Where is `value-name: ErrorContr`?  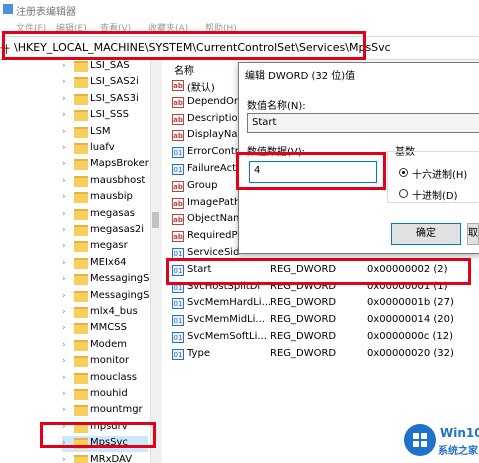 value-name: ErrorContr is located at coordinates (213, 152).